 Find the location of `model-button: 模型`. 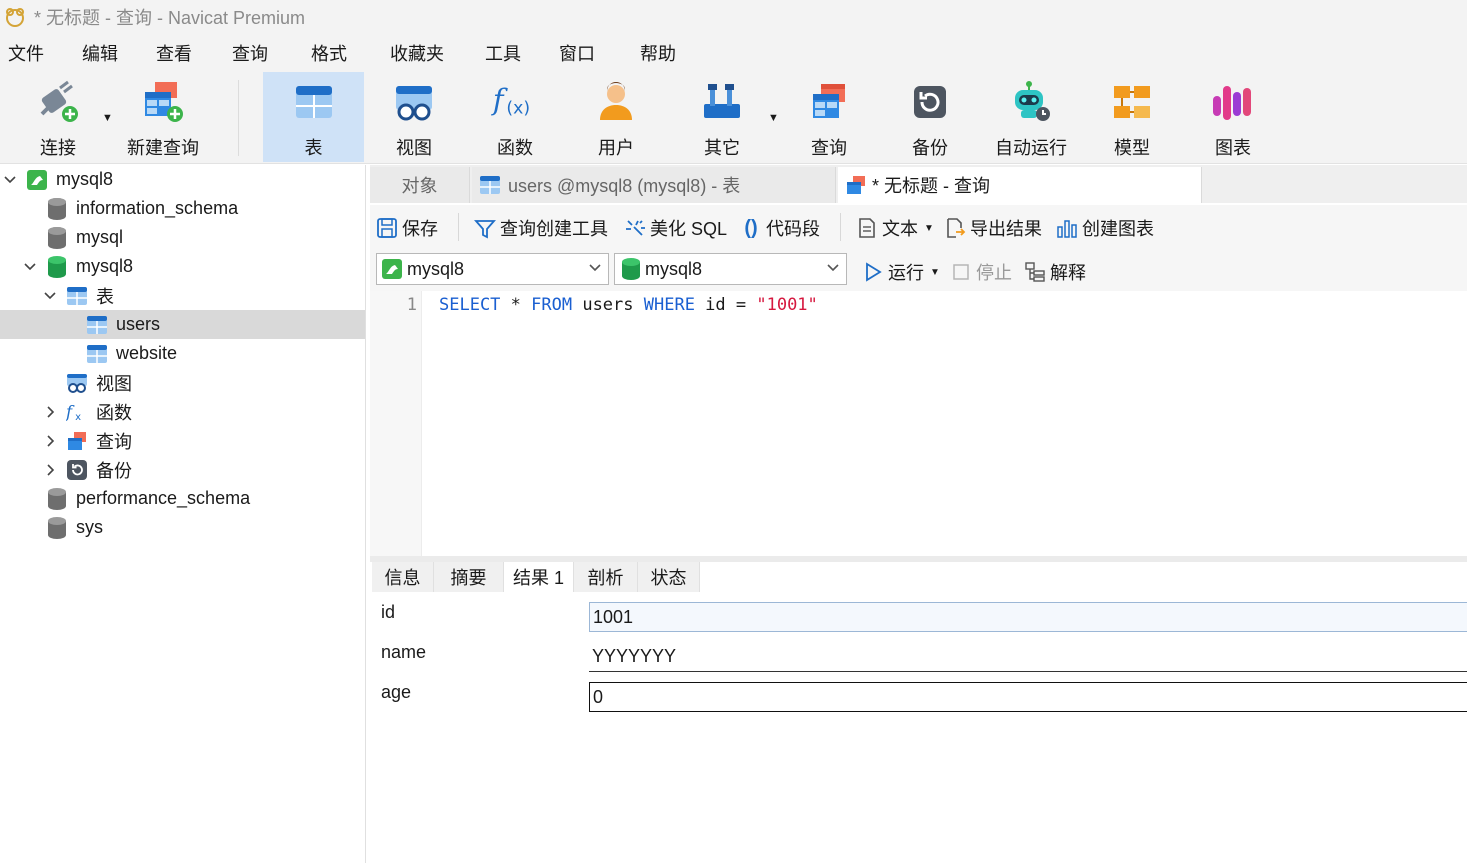

model-button: 模型 is located at coordinates (1132, 117).